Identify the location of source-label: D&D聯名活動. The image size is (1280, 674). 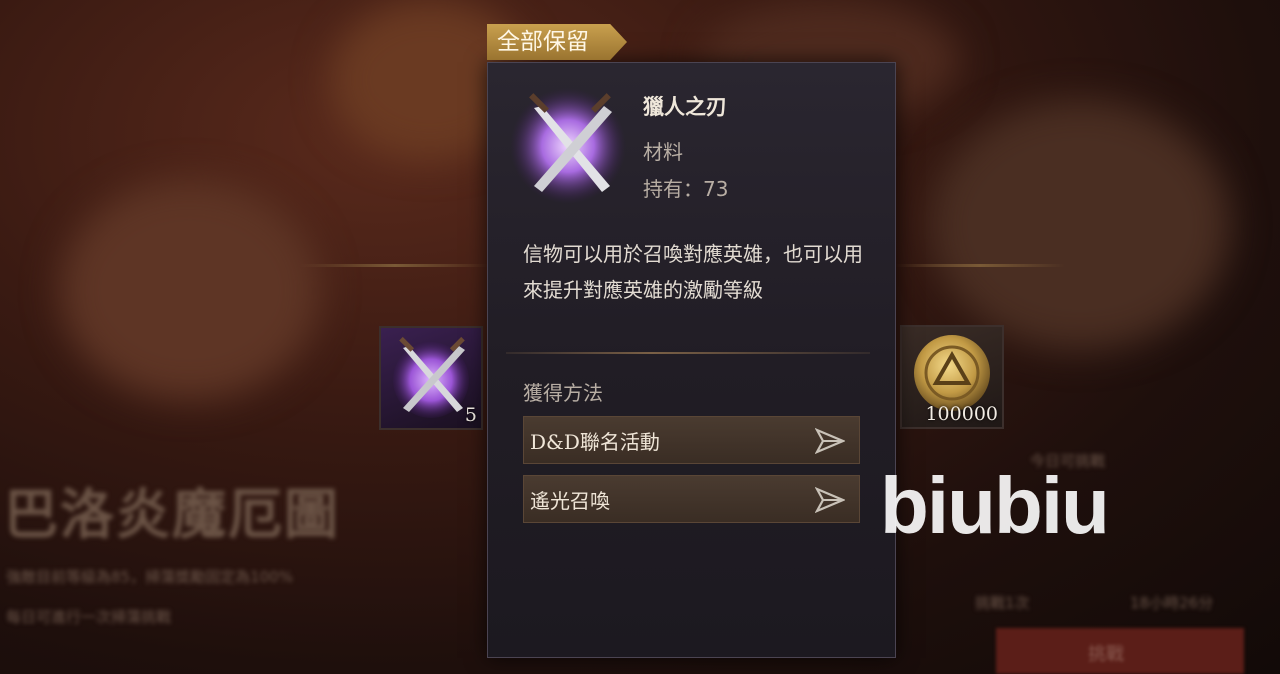
(595, 441).